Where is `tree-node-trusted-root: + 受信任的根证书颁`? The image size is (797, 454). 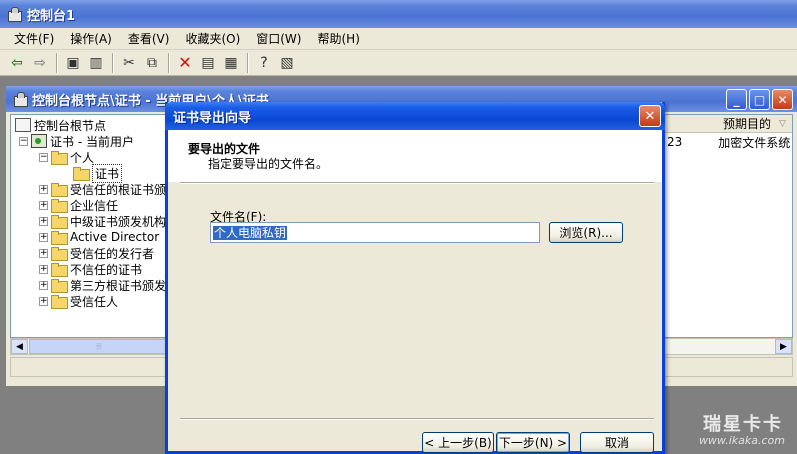 tree-node-trusted-root: + 受信任的根证书颁 is located at coordinates (102, 189).